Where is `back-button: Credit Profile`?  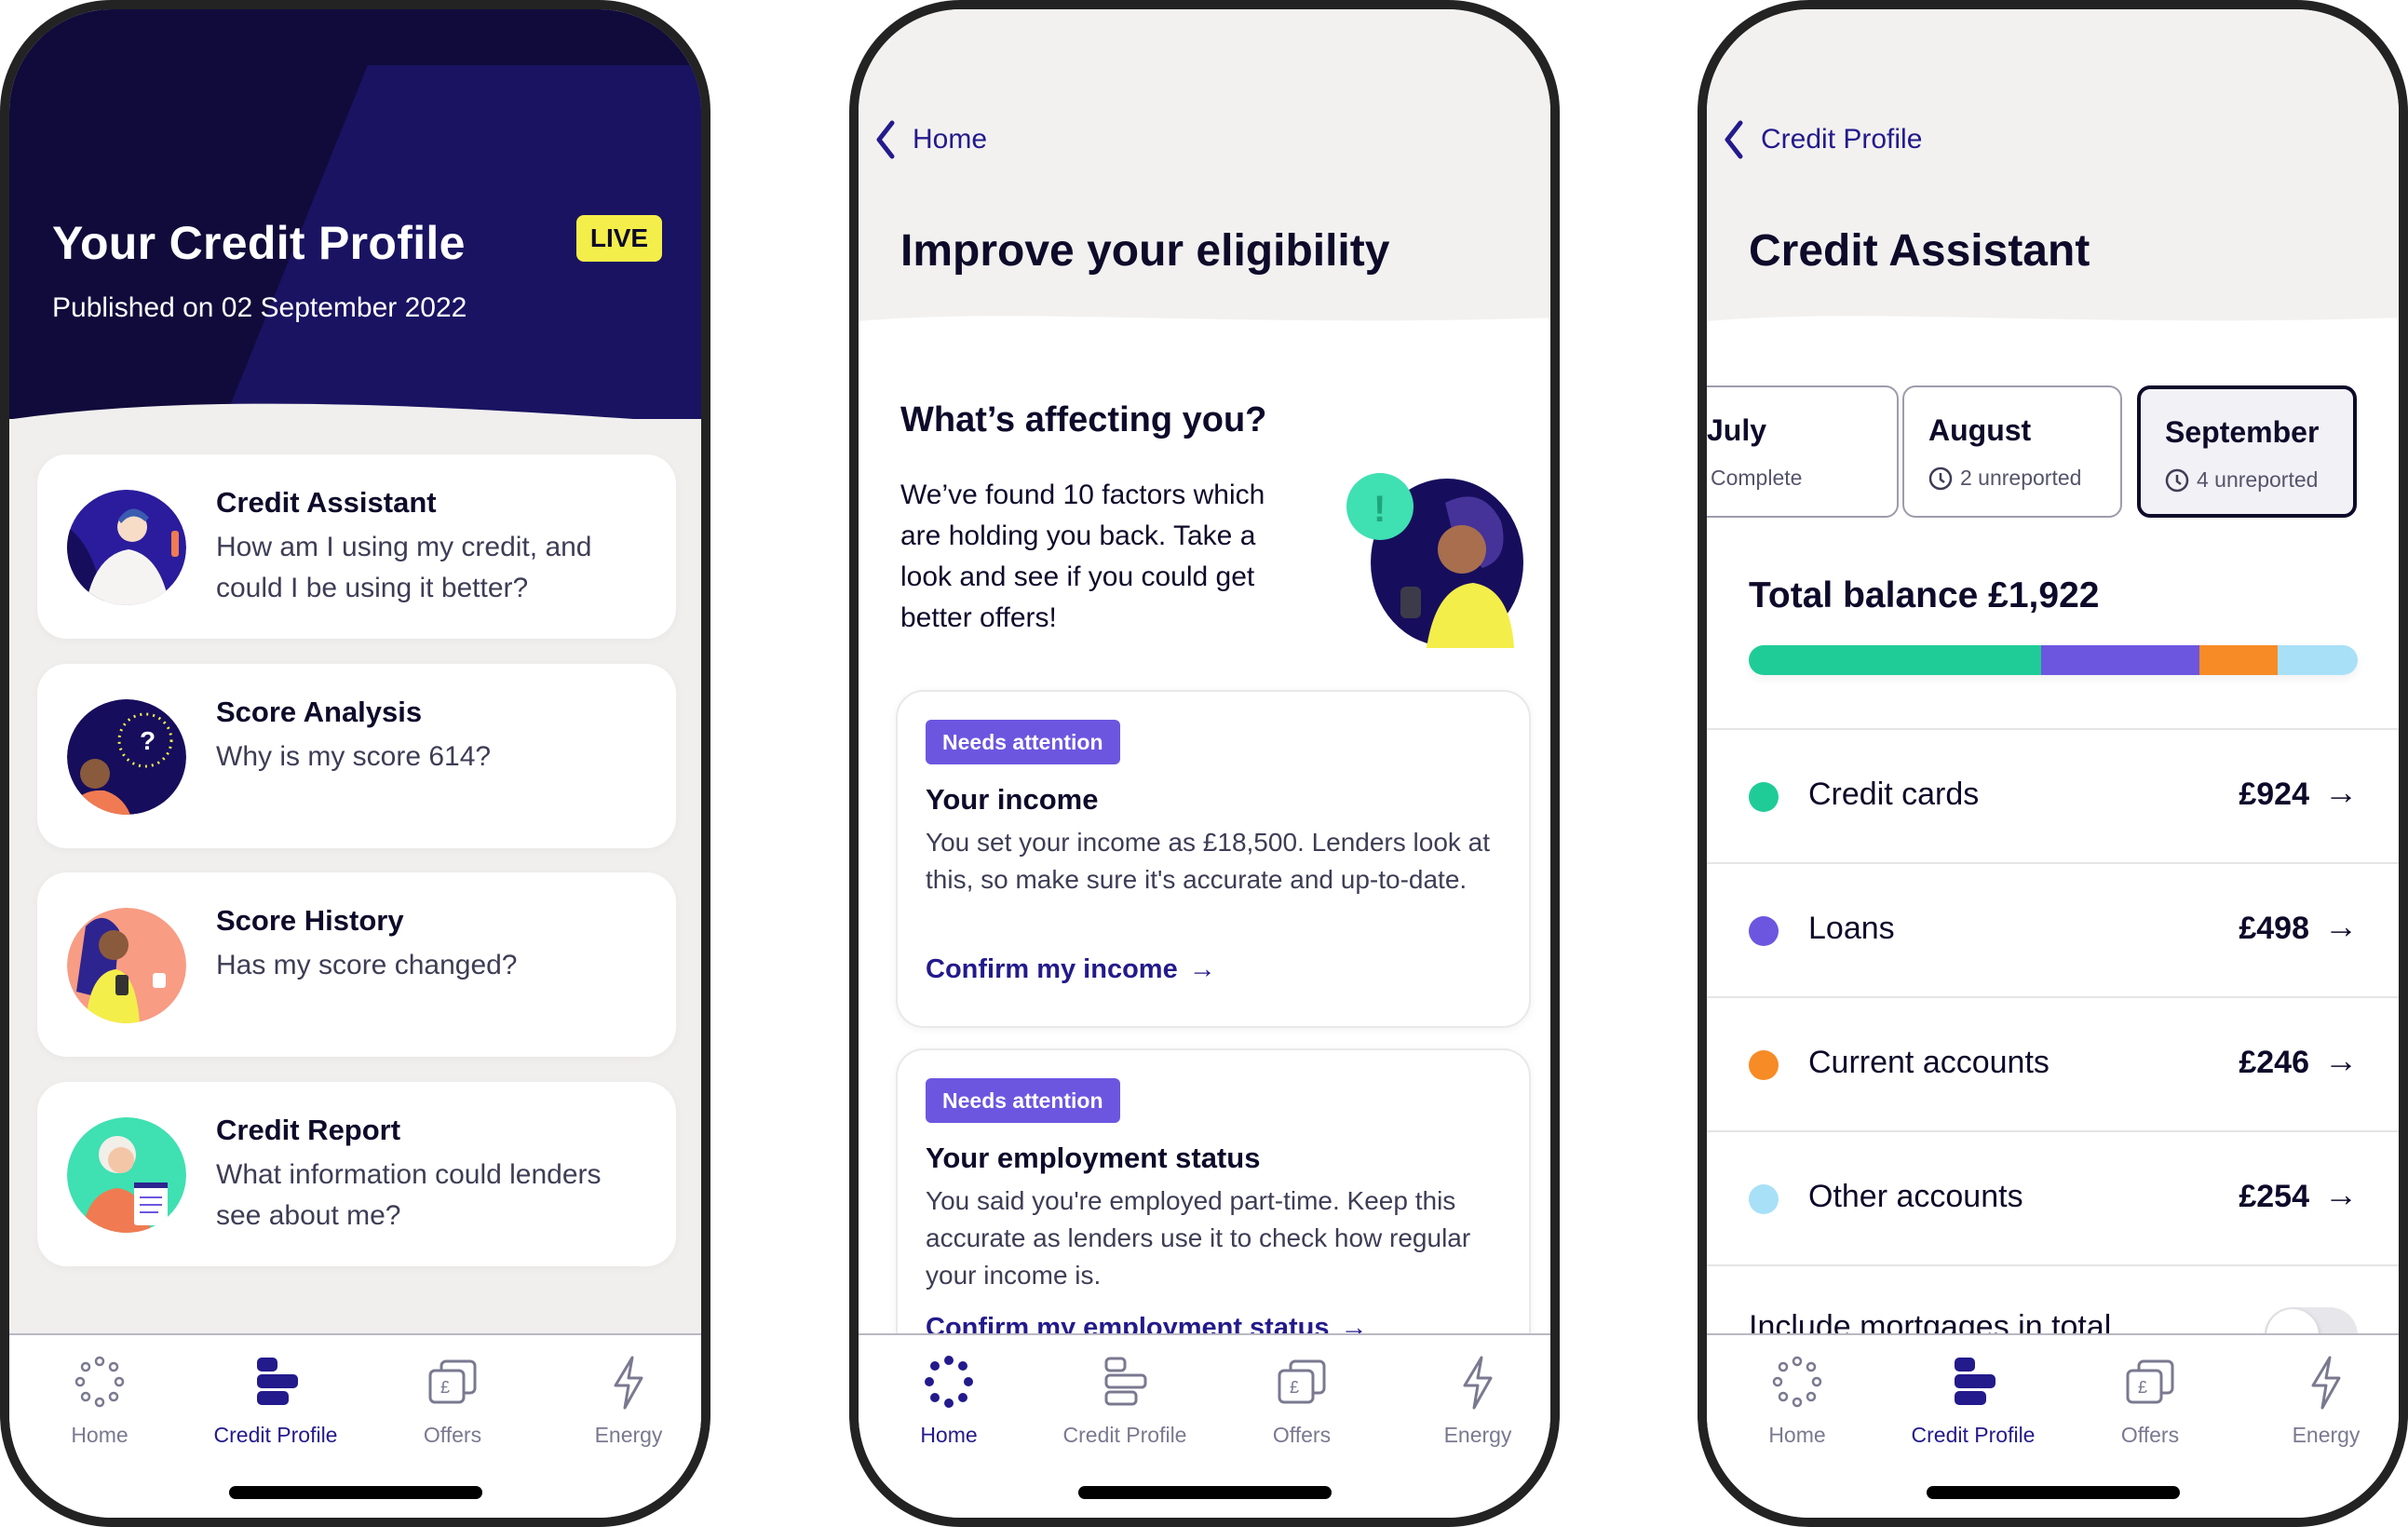
back-button: Credit Profile is located at coordinates (1821, 139).